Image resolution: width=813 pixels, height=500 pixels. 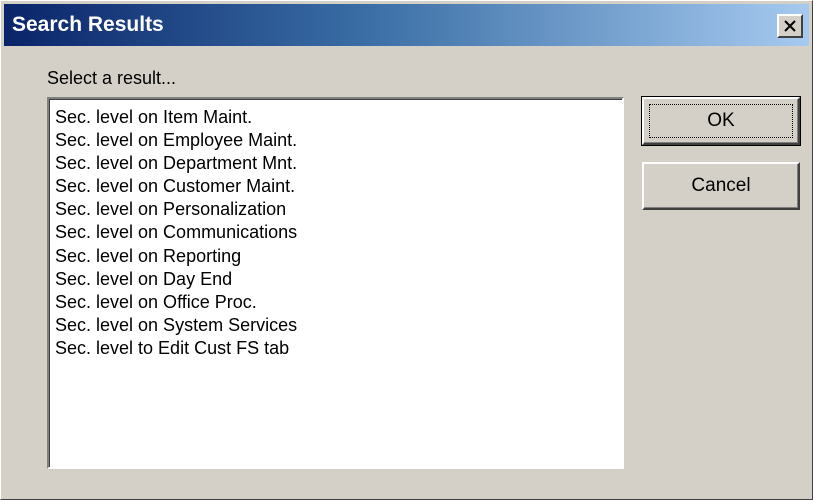 I want to click on cancel-button: Cancel, so click(x=721, y=186).